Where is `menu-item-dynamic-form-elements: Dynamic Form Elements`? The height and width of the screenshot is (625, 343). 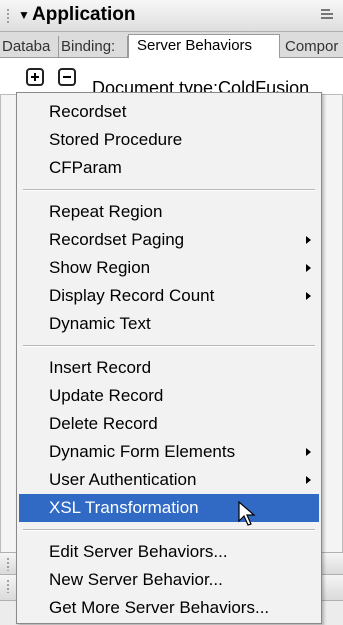 menu-item-dynamic-form-elements: Dynamic Form Elements is located at coordinates (169, 452).